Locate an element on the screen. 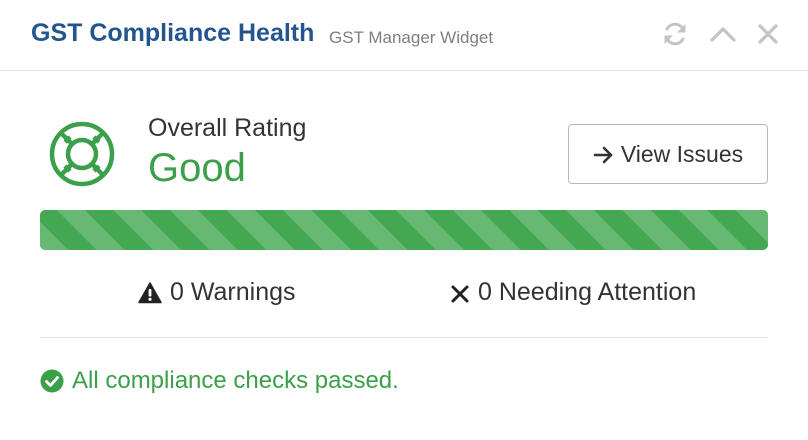  compliance-progress-bar is located at coordinates (404, 230).